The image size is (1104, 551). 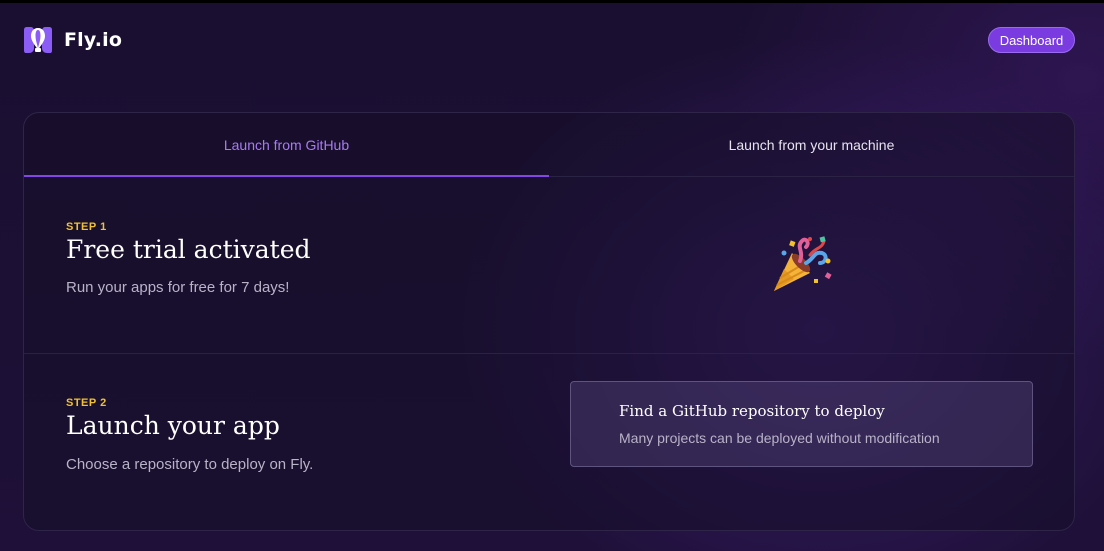 What do you see at coordinates (188, 249) in the screenshot?
I see `step-1-title: Free trial activated` at bounding box center [188, 249].